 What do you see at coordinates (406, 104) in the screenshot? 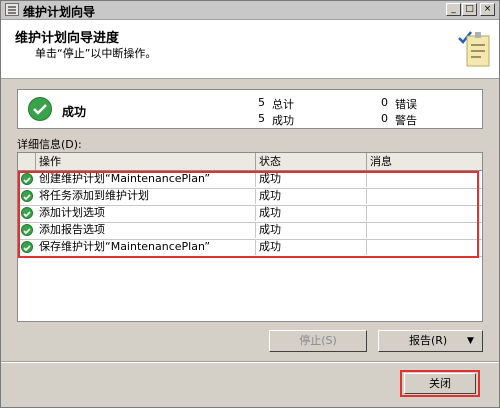
I see `error-label: 错误` at bounding box center [406, 104].